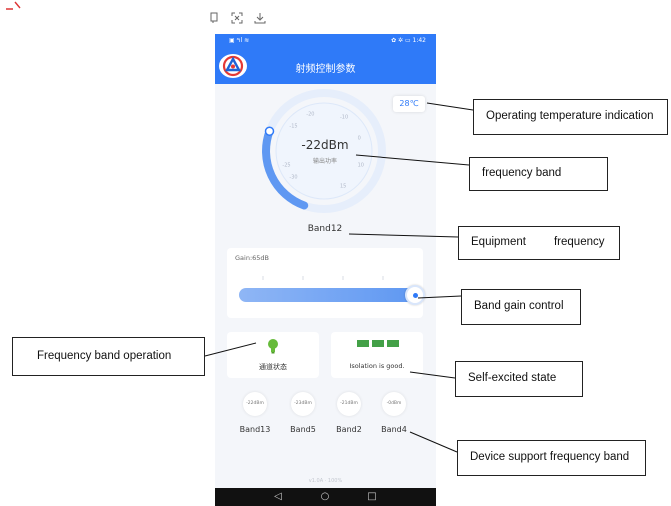 This screenshot has width=671, height=506. Describe the element at coordinates (273, 355) in the screenshot. I see `channel-state-card: 通道状态` at that location.